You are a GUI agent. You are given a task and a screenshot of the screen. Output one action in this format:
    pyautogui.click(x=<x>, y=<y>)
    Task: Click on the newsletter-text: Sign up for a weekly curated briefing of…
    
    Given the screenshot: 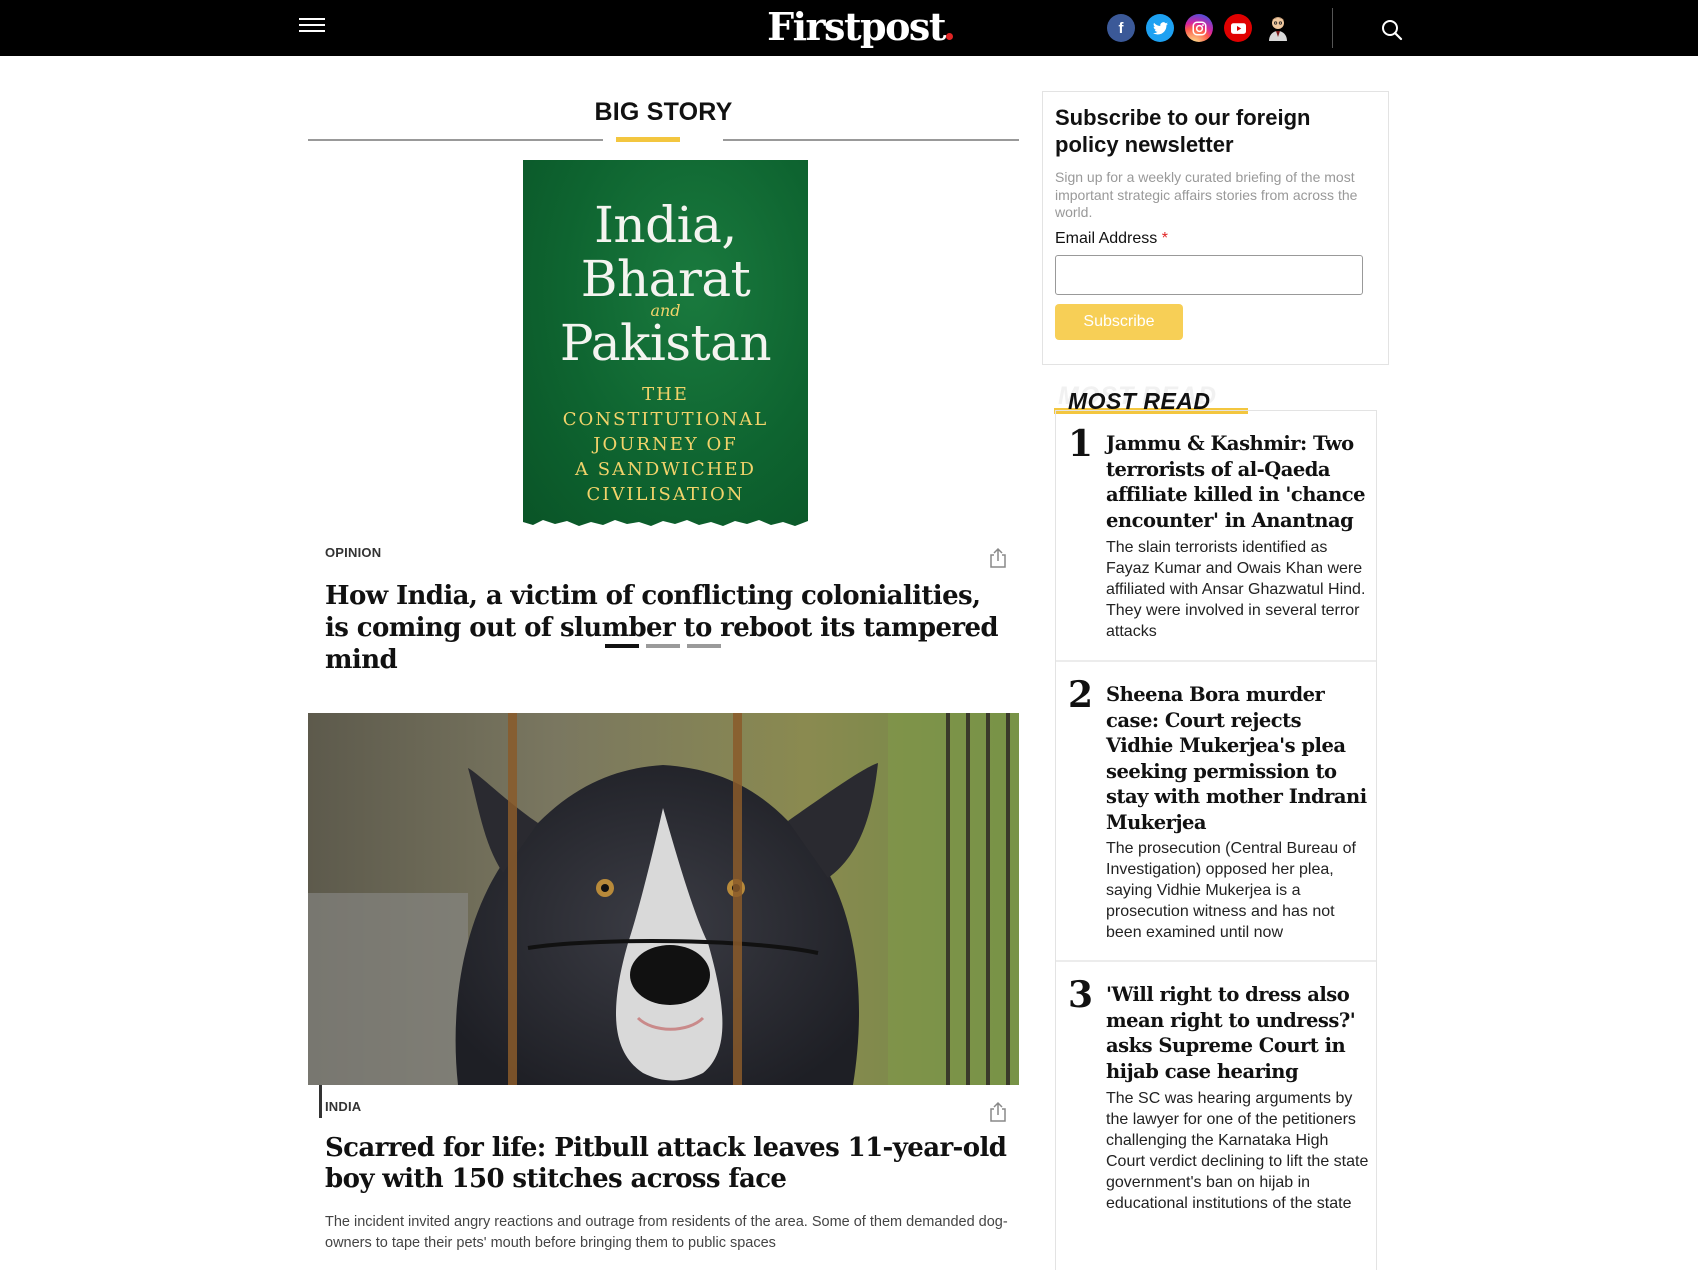 What is the action you would take?
    pyautogui.click(x=1206, y=194)
    